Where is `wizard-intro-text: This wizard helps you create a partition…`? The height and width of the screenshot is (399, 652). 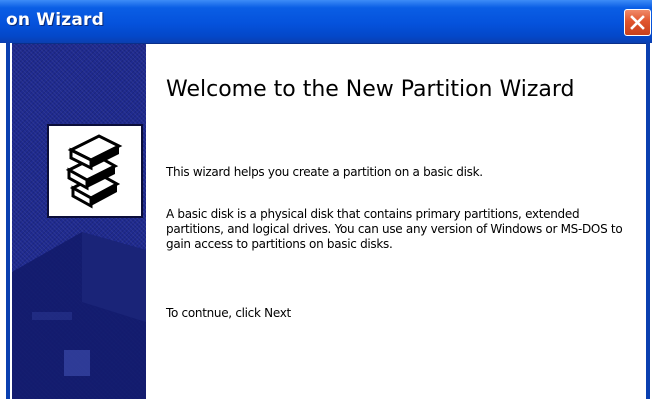
wizard-intro-text: This wizard helps you create a partition… is located at coordinates (324, 172).